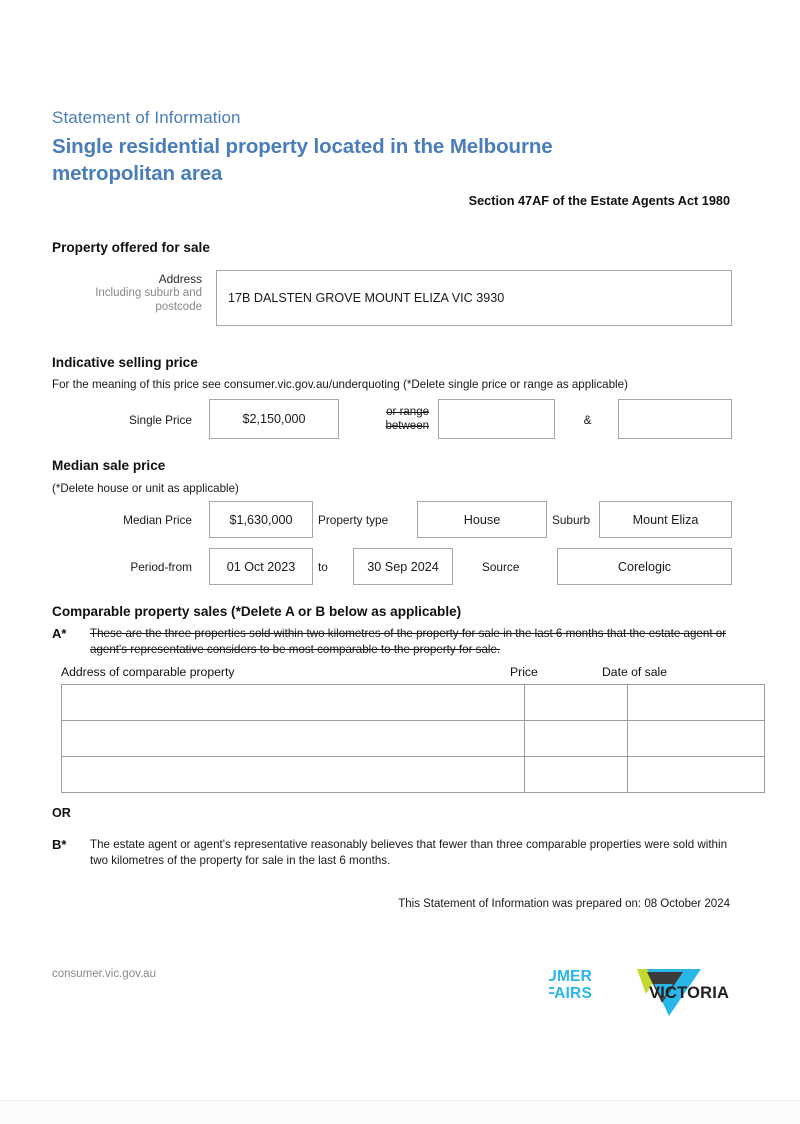 The width and height of the screenshot is (800, 1124). Describe the element at coordinates (353, 520) in the screenshot. I see `property-type-label: Property type` at that location.